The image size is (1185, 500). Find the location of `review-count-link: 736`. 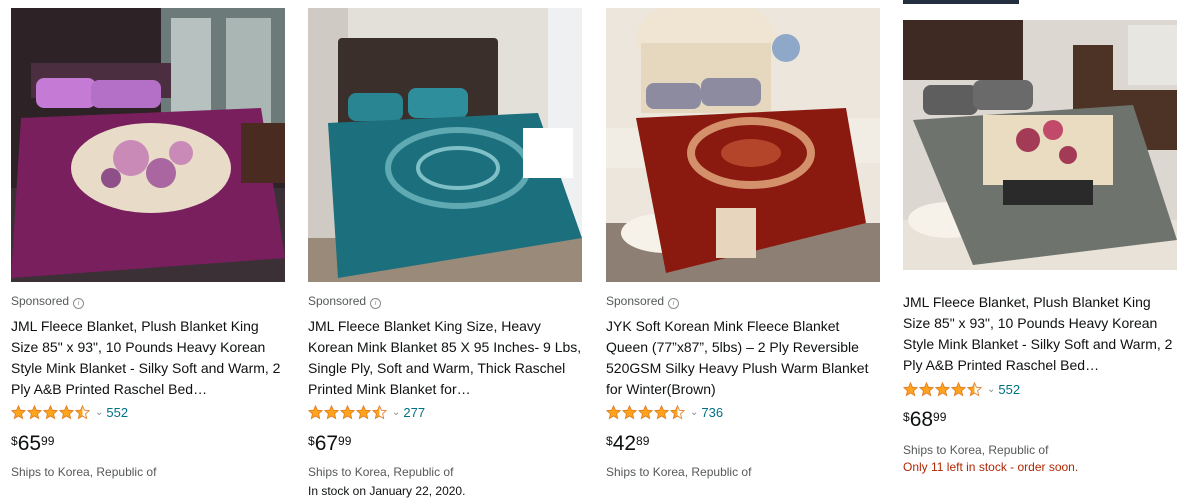

review-count-link: 736 is located at coordinates (712, 412).